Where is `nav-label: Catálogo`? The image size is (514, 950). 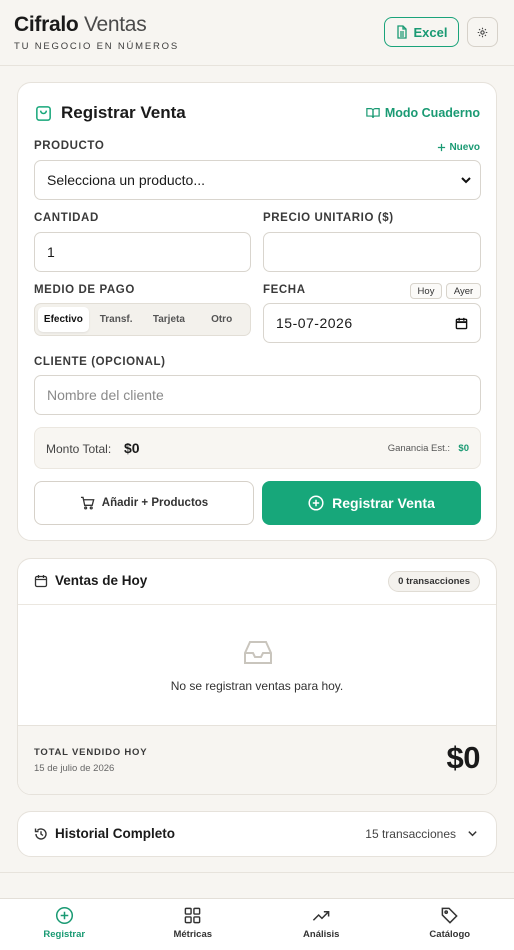 nav-label: Catálogo is located at coordinates (450, 934).